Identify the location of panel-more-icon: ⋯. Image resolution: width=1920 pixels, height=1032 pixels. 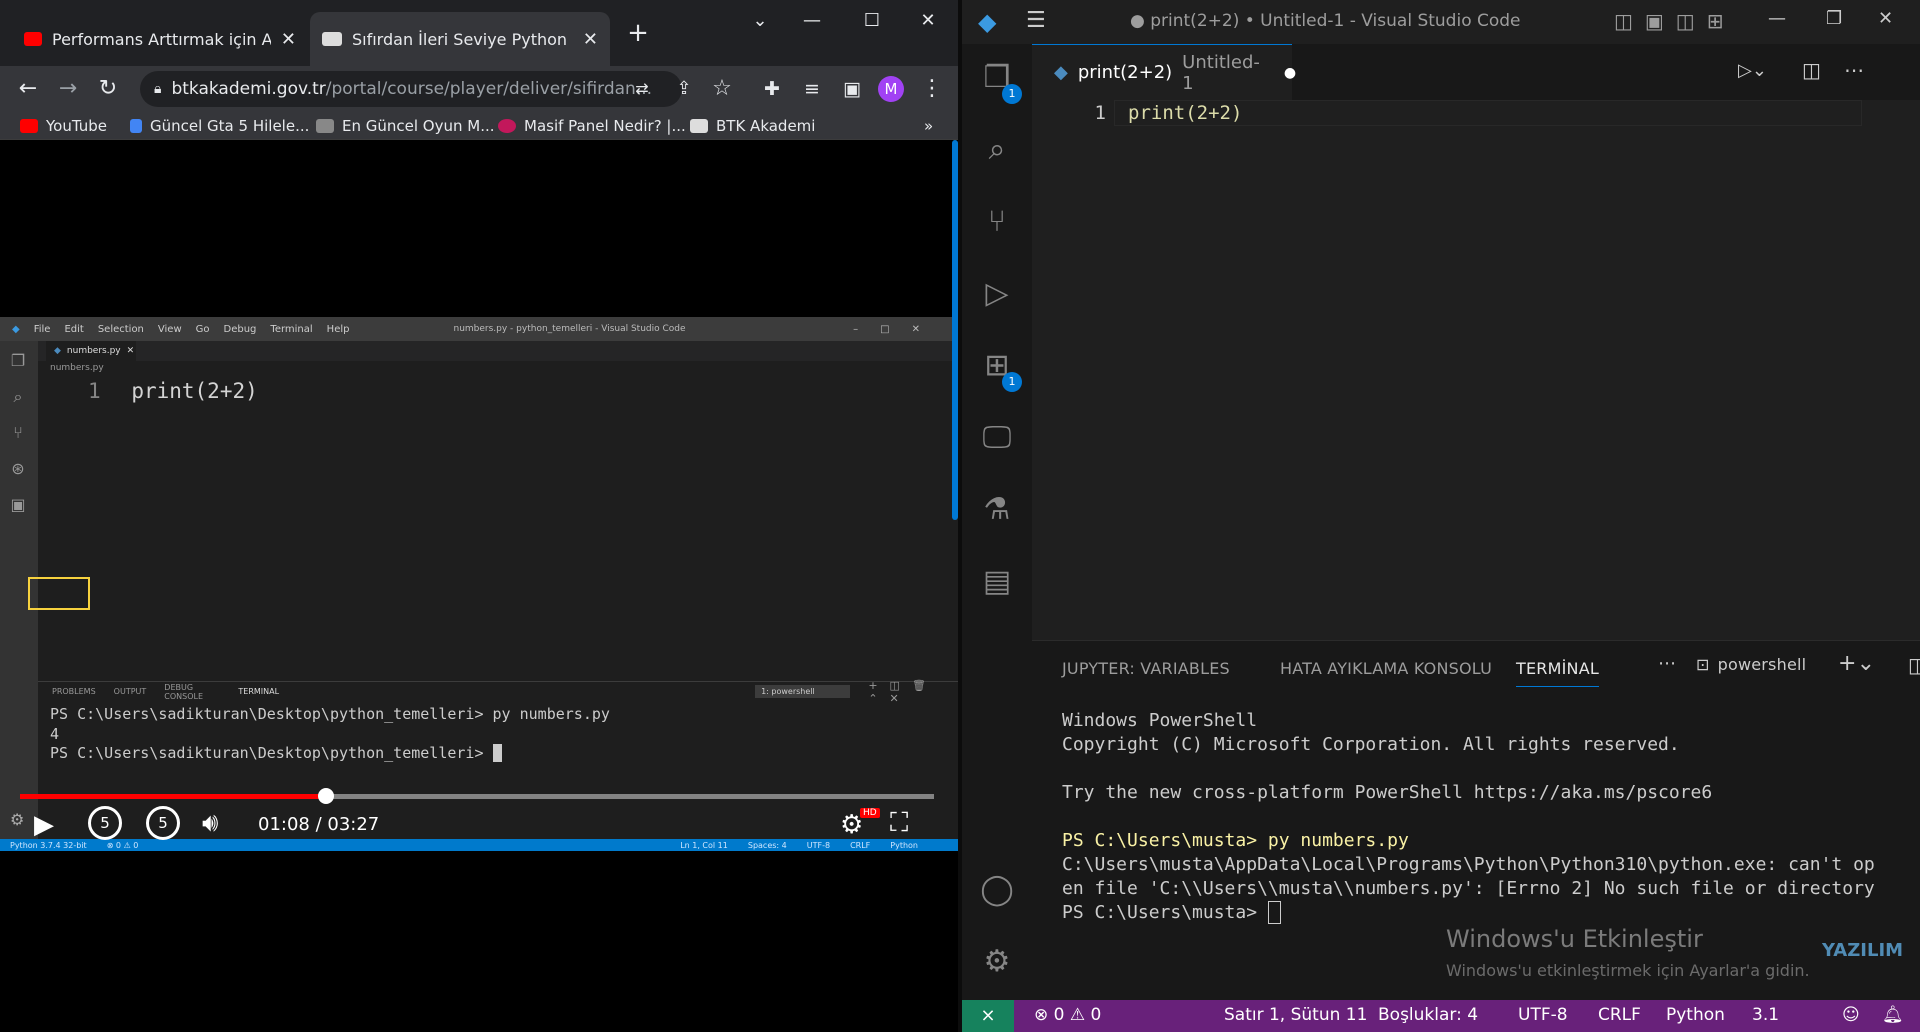
(1667, 663).